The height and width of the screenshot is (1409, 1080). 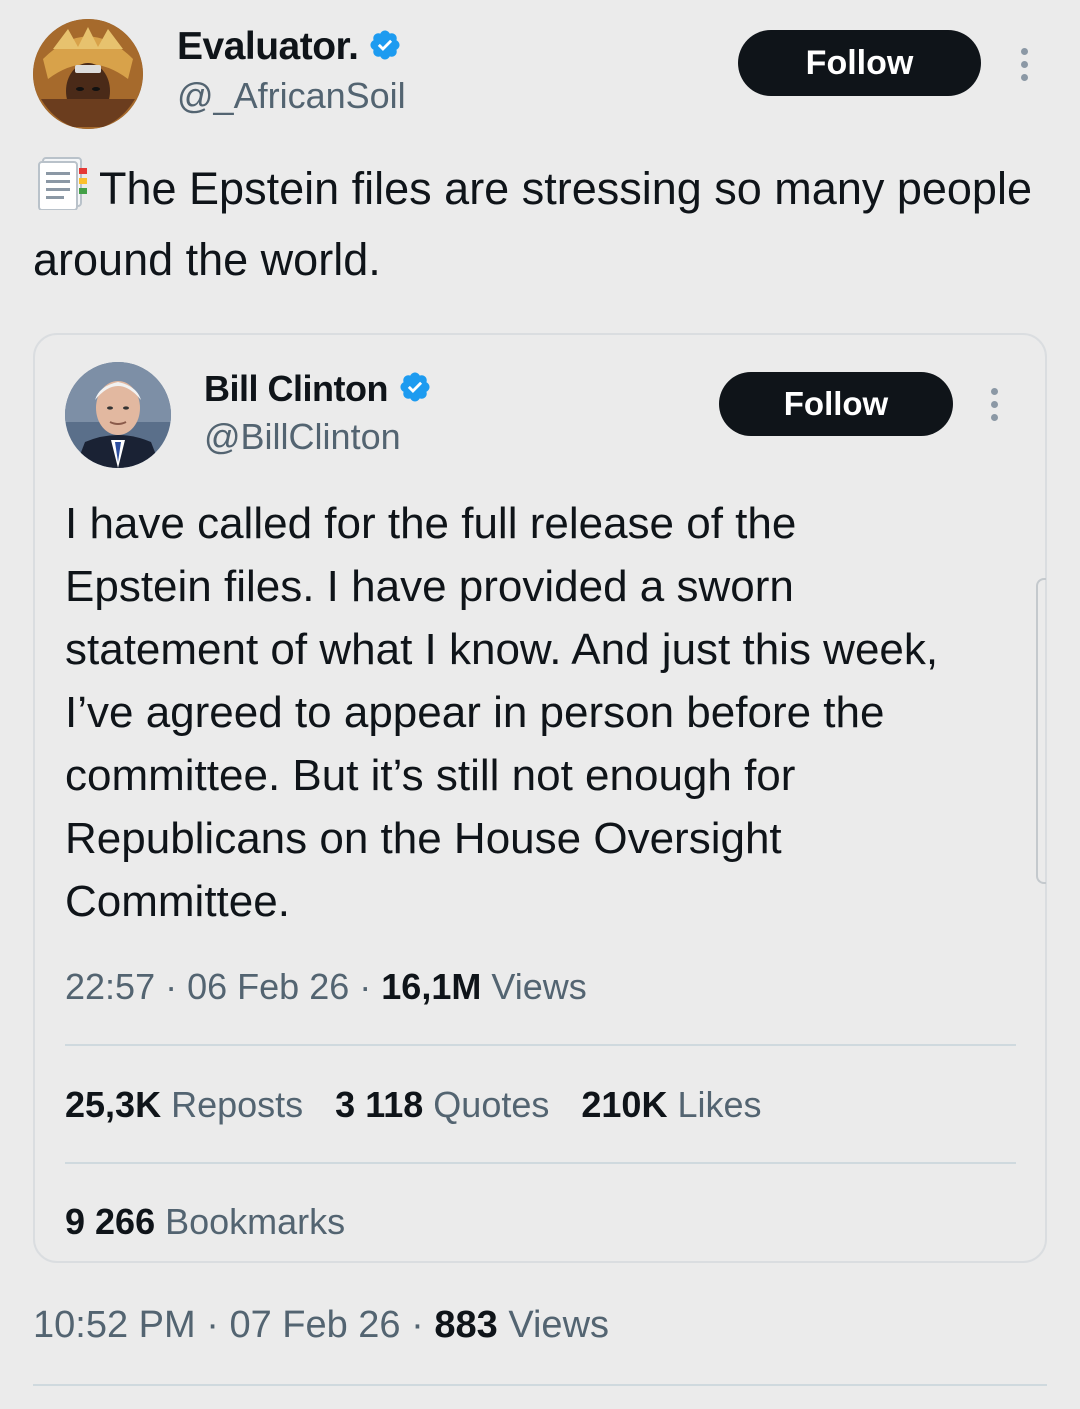 What do you see at coordinates (559, 1325) in the screenshot?
I see `main-views-label: Views` at bounding box center [559, 1325].